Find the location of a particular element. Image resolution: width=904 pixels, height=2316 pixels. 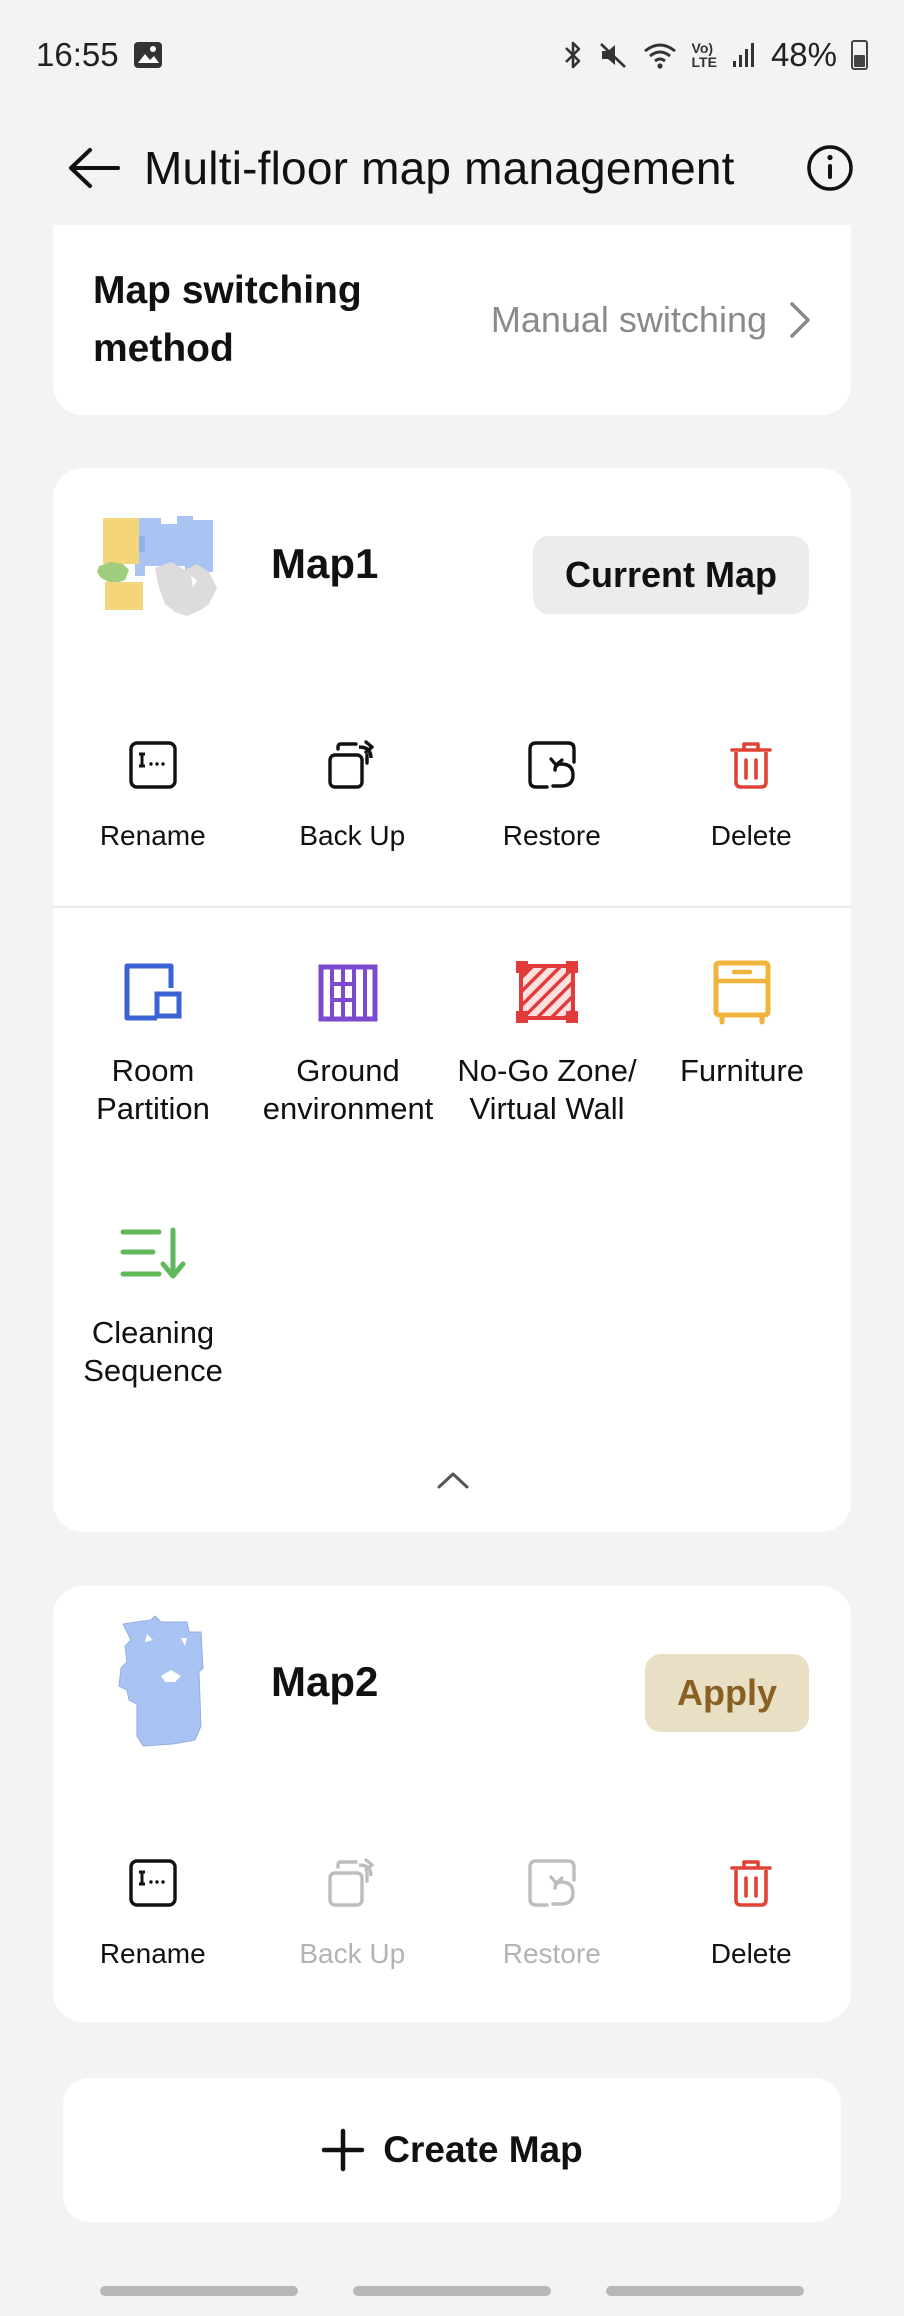

ground-environment-button: Ground environment is located at coordinates (348, 1042).